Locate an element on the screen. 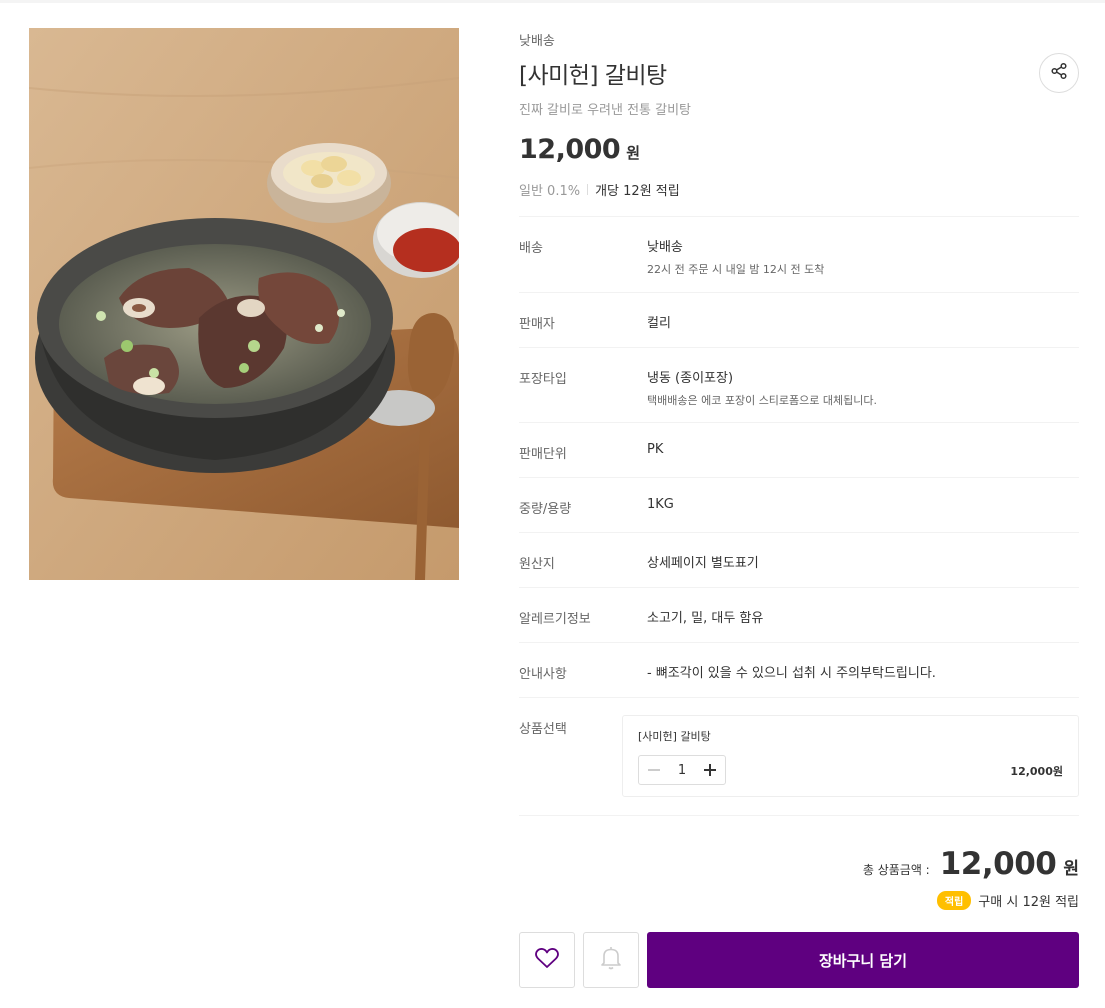  decrease-button is located at coordinates (654, 770).